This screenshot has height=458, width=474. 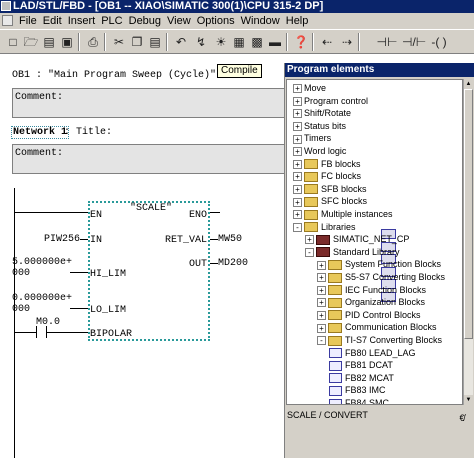 I want to click on tree-scrollbar: ▲ ▼, so click(x=468, y=242).